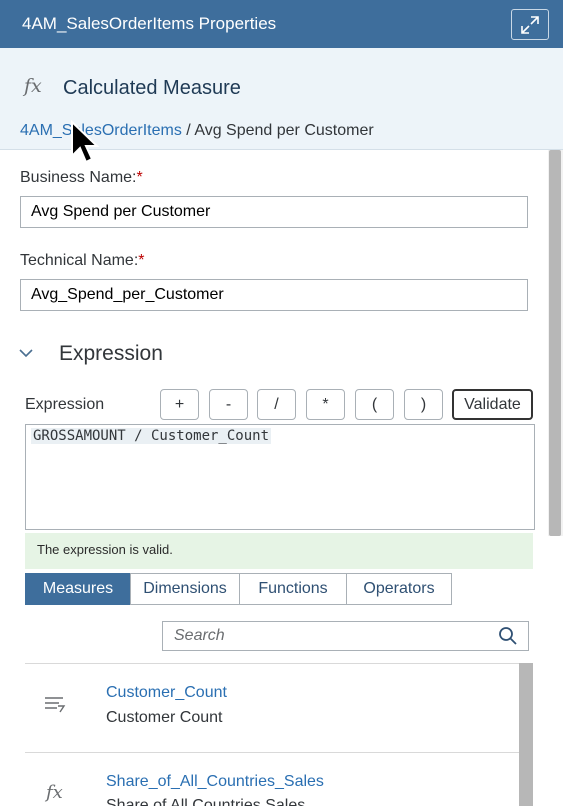 The height and width of the screenshot is (806, 563). Describe the element at coordinates (280, 477) in the screenshot. I see `expression-editor: GROSSAMOUNT / Customer_Count` at that location.